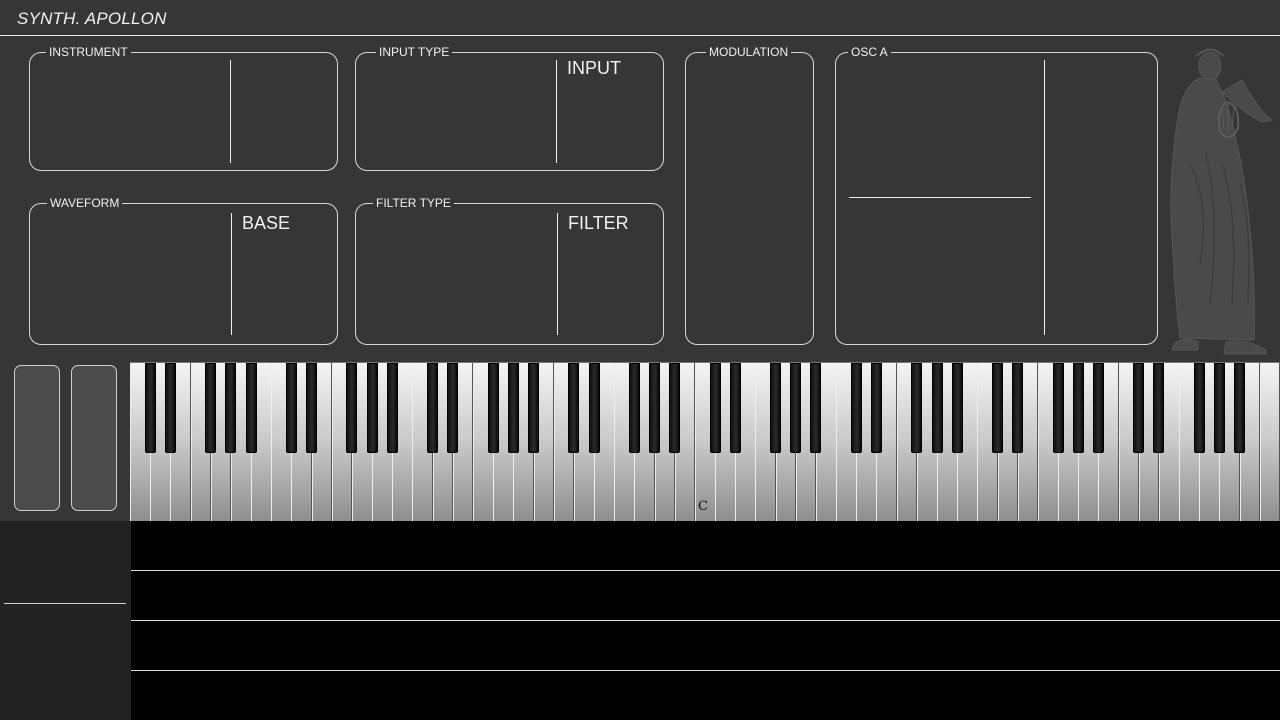 Image resolution: width=1280 pixels, height=720 pixels. I want to click on filter-type-panel: FILTER TYPE FILTER, so click(509, 270).